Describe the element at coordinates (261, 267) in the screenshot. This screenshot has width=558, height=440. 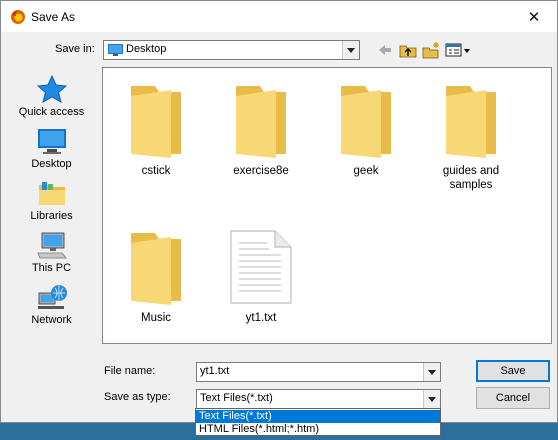
I see `text-file-icon` at that location.